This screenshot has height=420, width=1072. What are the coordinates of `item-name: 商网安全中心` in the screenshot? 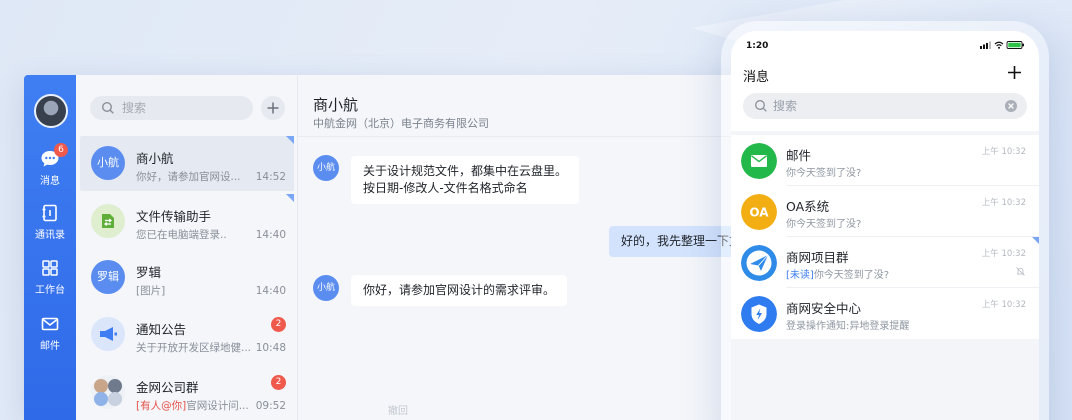 It's located at (824, 308).